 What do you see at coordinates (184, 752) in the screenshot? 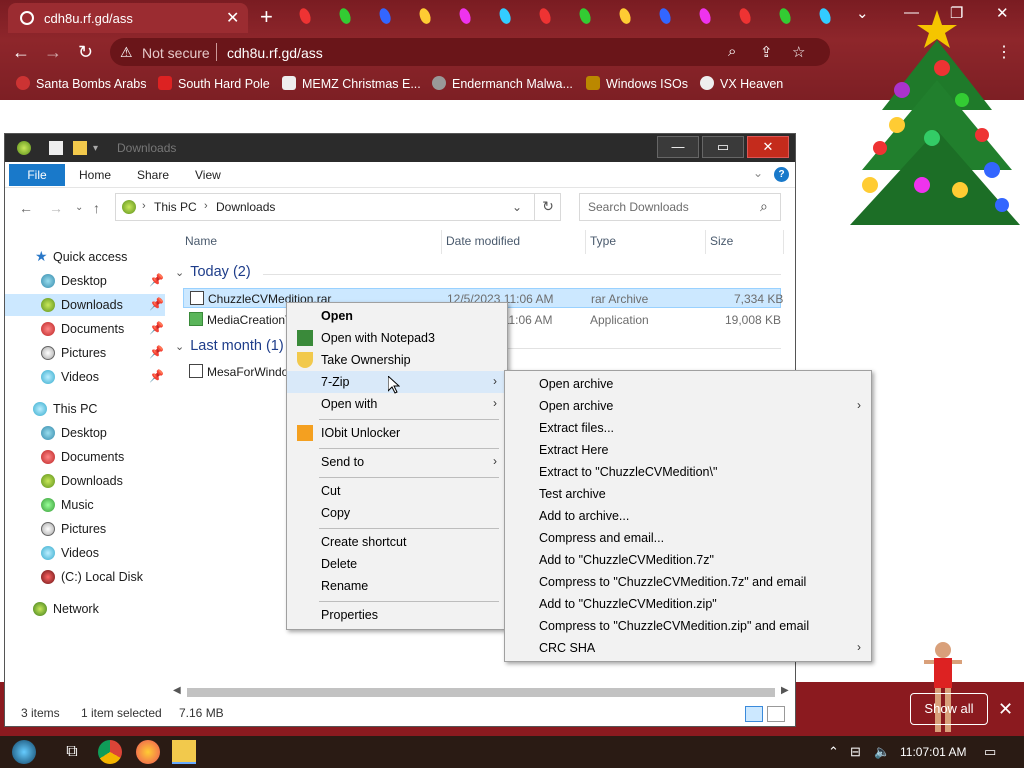
I see `file-explorer-icon` at bounding box center [184, 752].